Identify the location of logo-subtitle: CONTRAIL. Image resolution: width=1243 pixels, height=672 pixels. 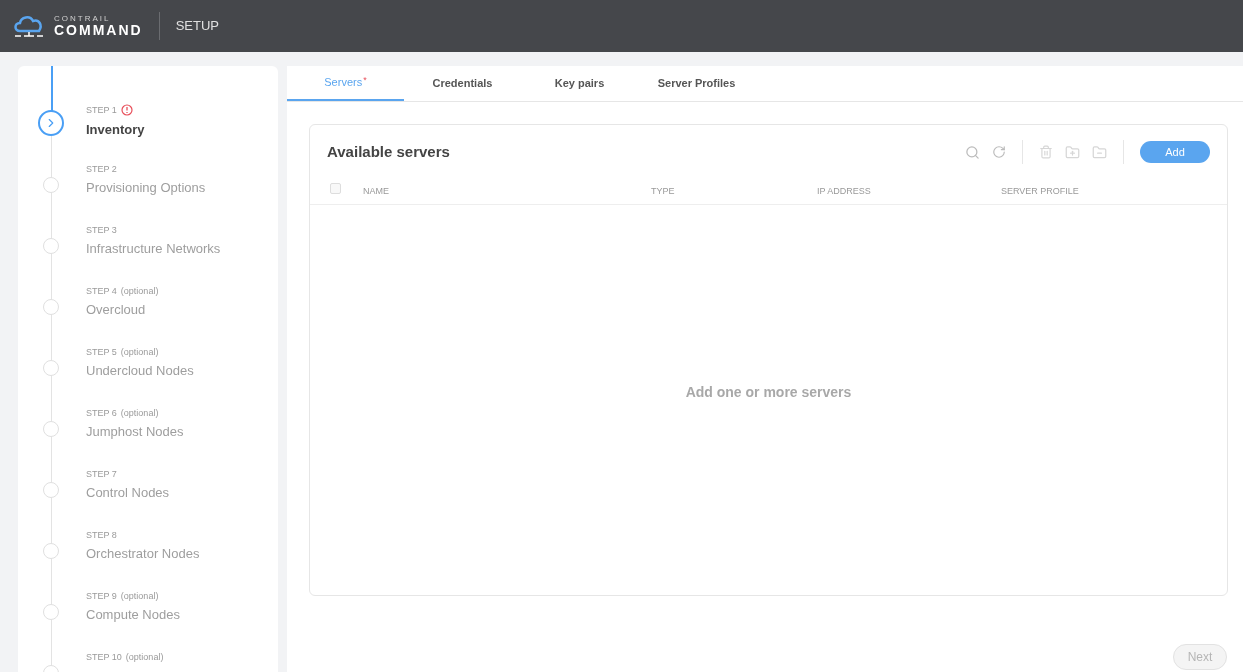
(83, 19).